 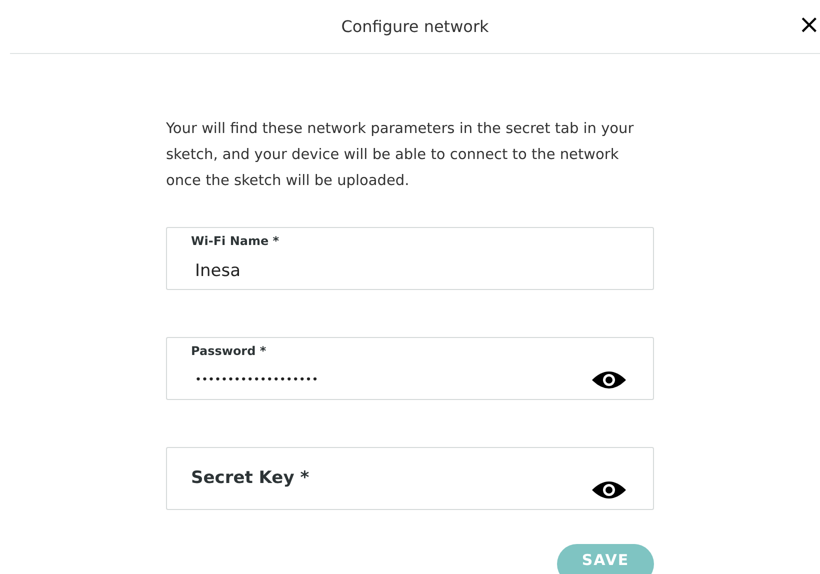 What do you see at coordinates (228, 351) in the screenshot?
I see `field-label: Password *` at bounding box center [228, 351].